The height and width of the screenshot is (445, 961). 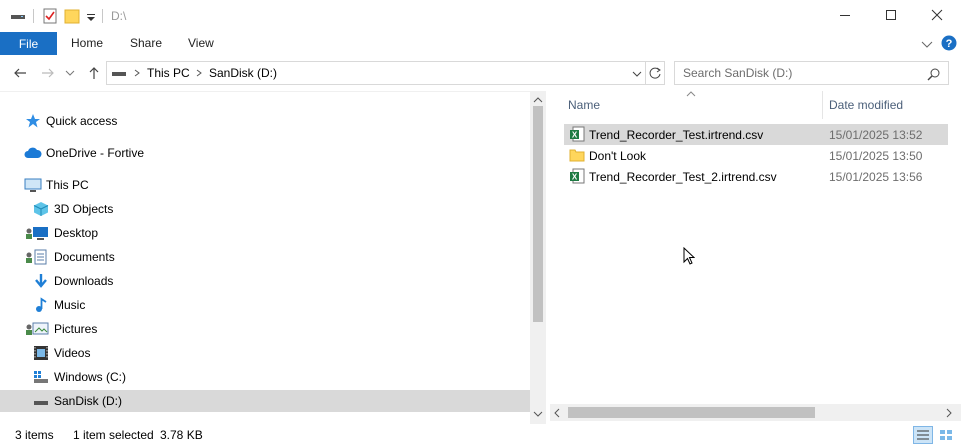 What do you see at coordinates (876, 155) in the screenshot?
I see `file-date: 15/01/2025 13:50` at bounding box center [876, 155].